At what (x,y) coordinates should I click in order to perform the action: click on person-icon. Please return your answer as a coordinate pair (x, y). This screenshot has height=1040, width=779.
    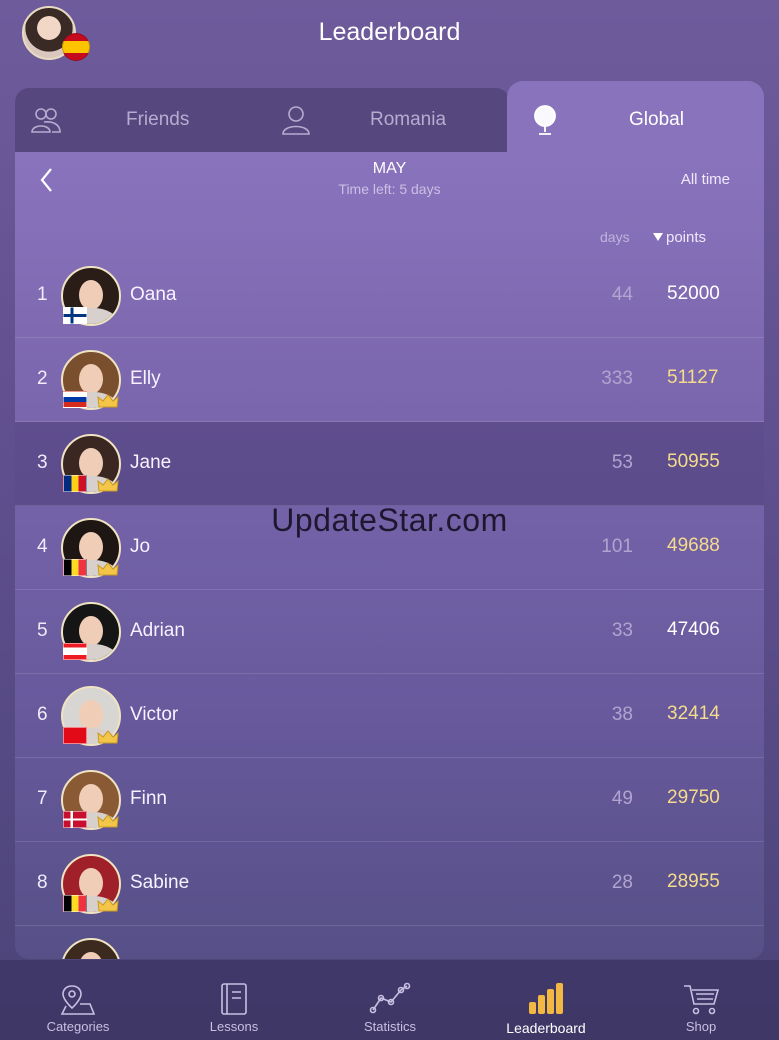
    Looking at the image, I should click on (296, 120).